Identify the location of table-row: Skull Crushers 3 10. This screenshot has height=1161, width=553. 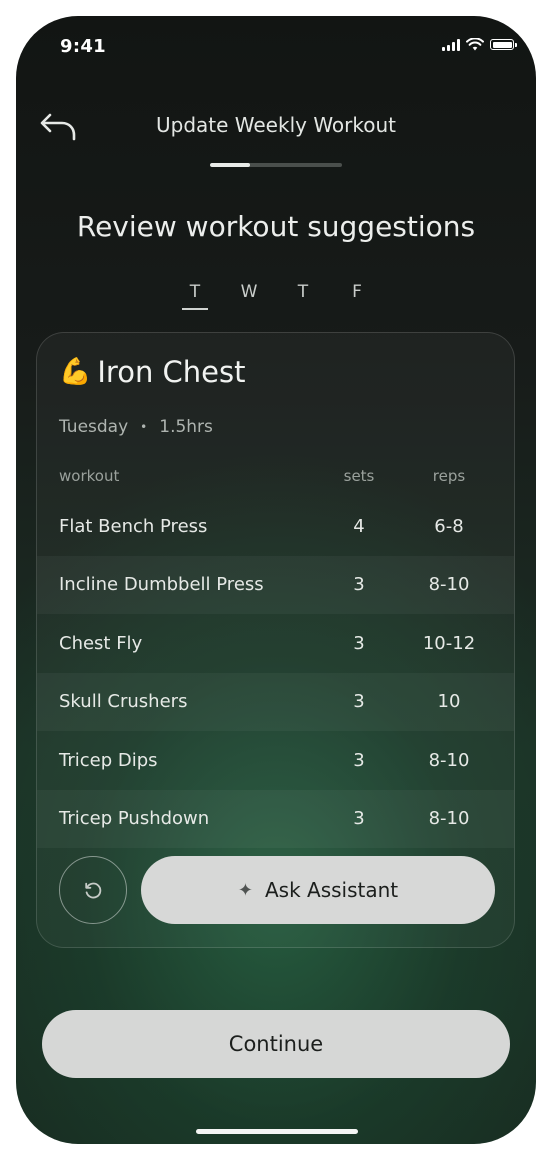
(275, 701).